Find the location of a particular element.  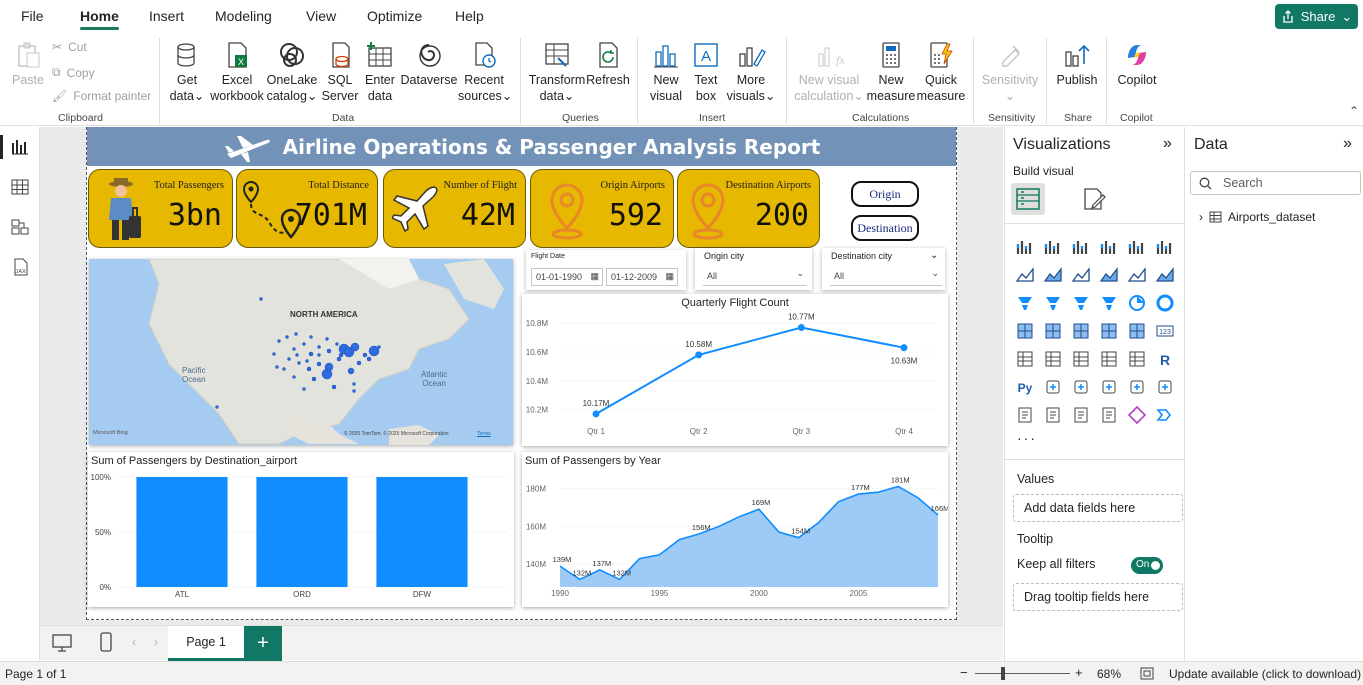

enter-data-button: Enter data is located at coordinates (380, 72).